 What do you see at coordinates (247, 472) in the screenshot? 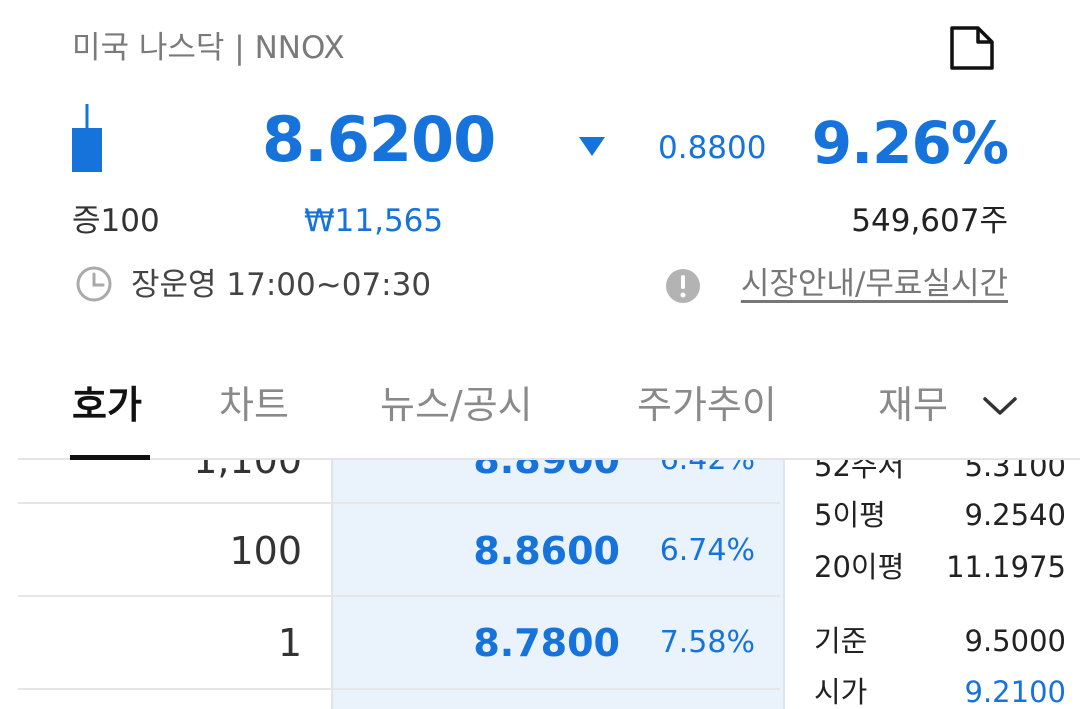
I see `ask-quantity: 1,100` at bounding box center [247, 472].